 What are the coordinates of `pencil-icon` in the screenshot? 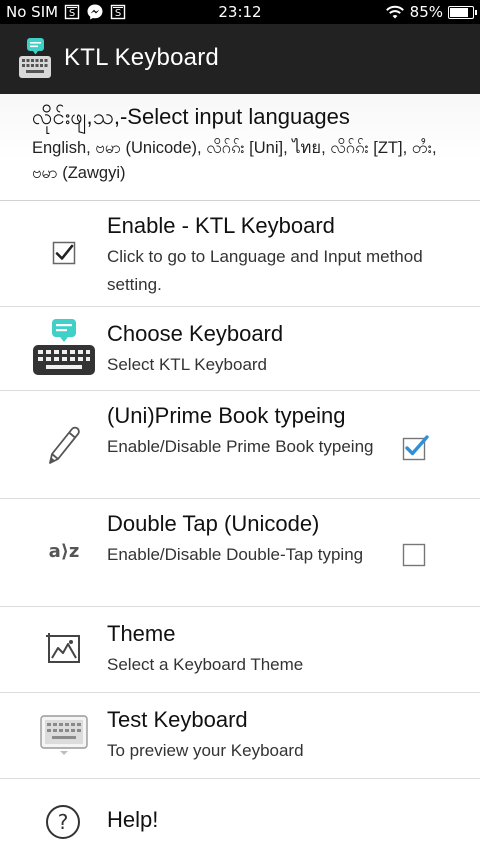 It's located at (64, 445).